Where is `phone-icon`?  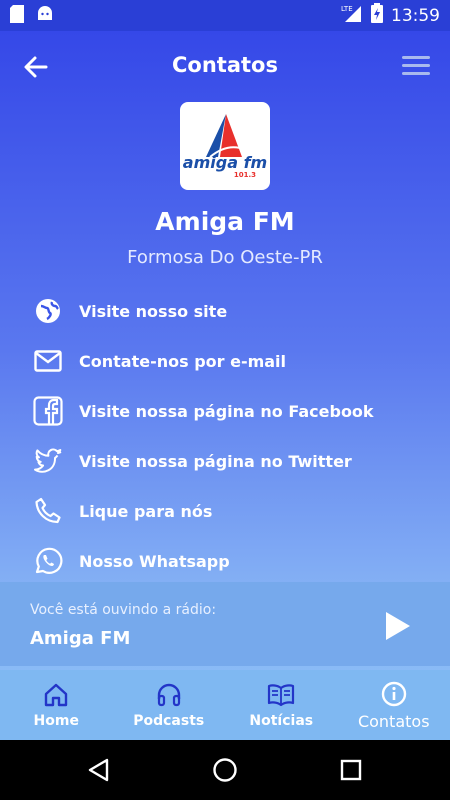 phone-icon is located at coordinates (48, 511).